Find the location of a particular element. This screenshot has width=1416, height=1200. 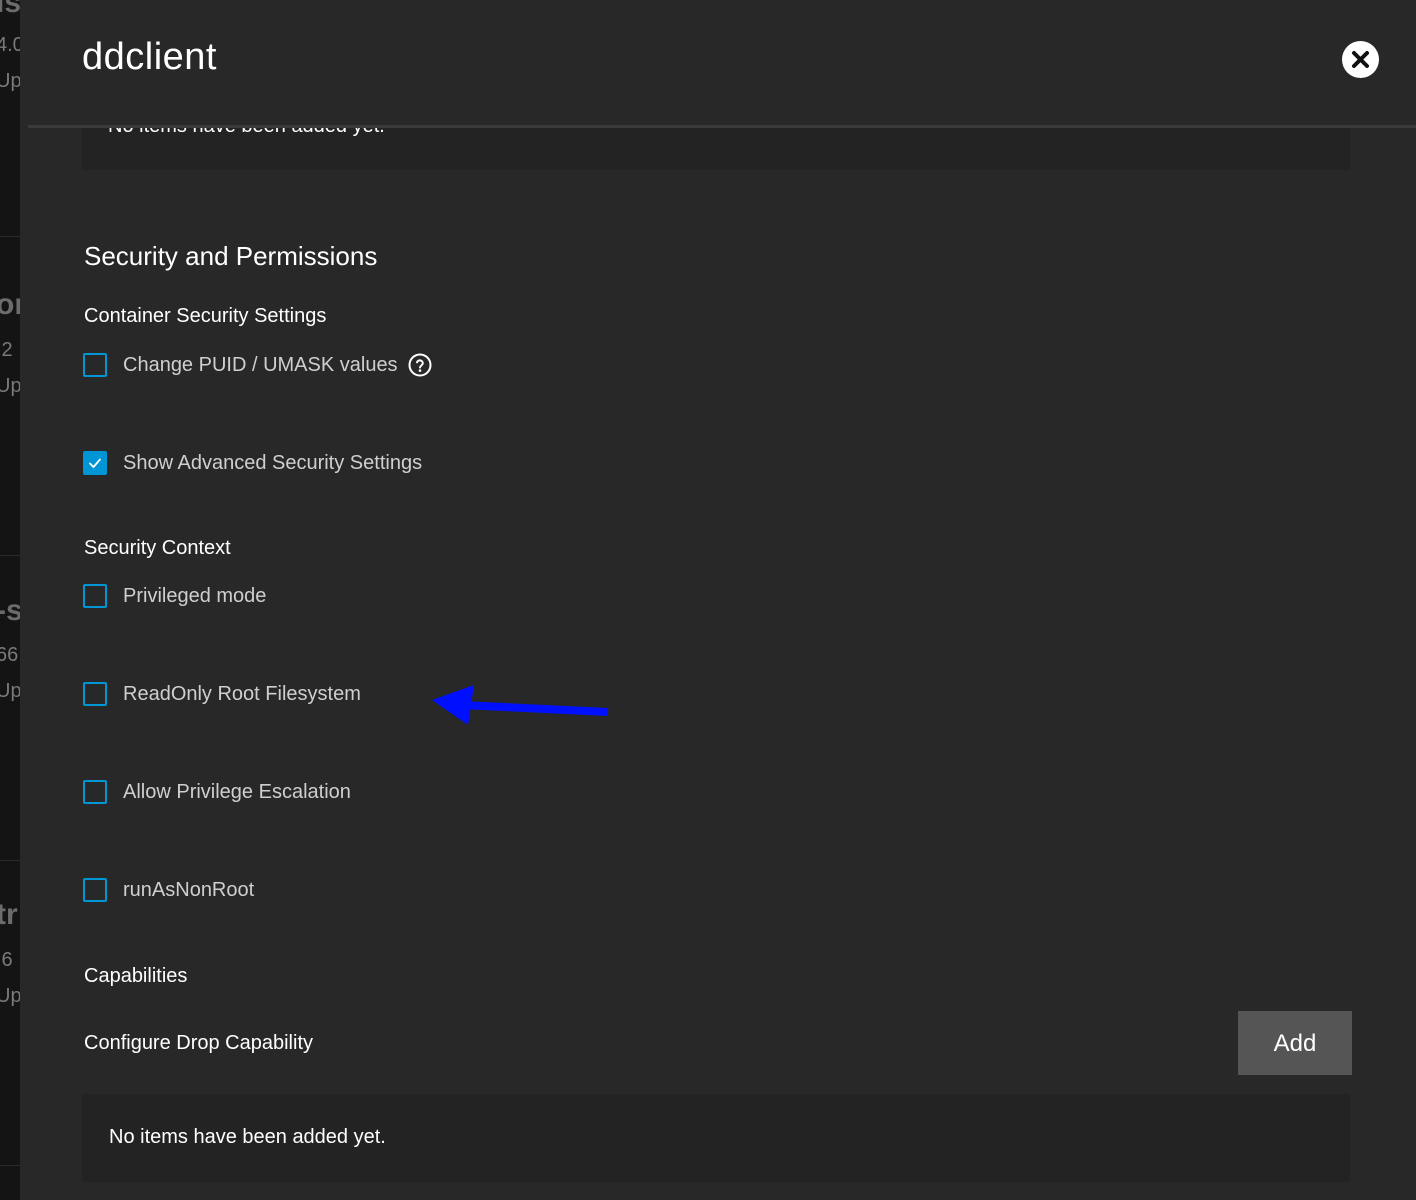

backdrop-text: .6 is located at coordinates (6, 960).